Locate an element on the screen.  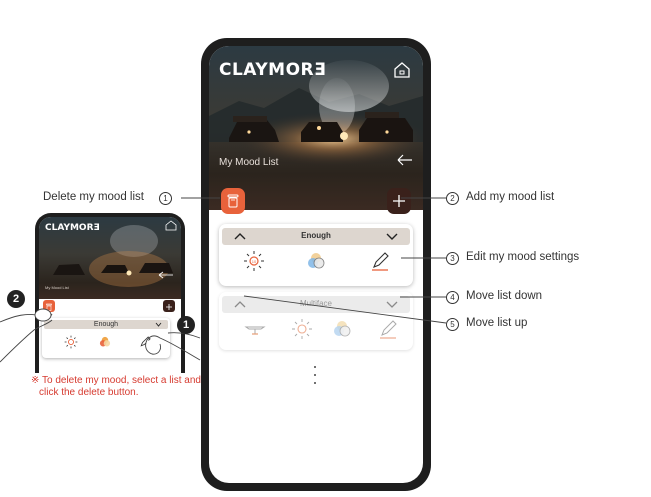
hero-banner: CLAYMORƎ My Mood List is located at coordinates (316, 128).